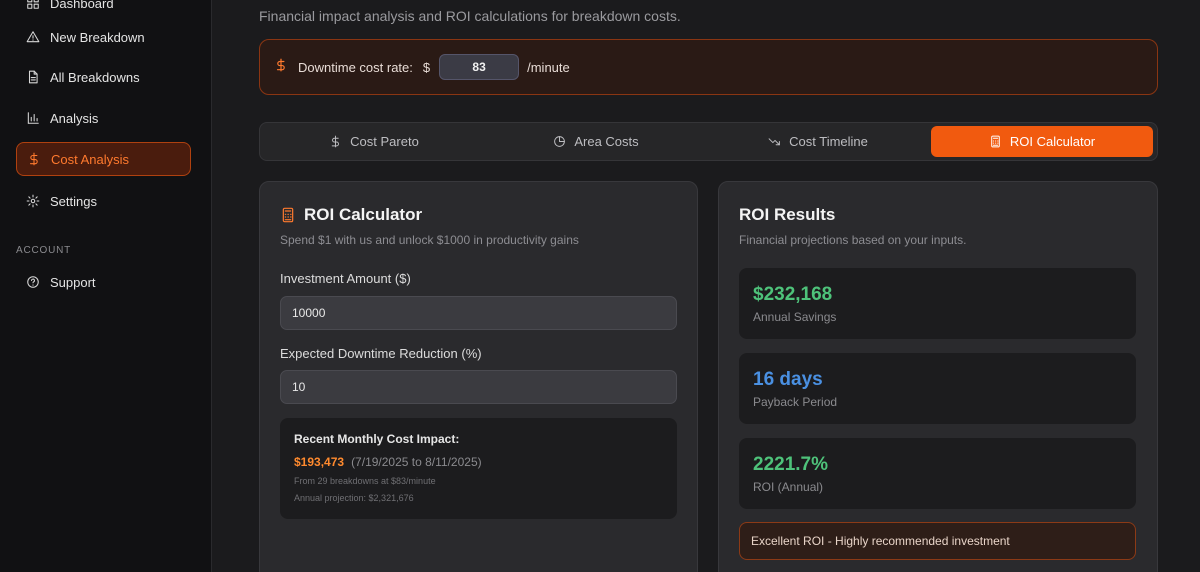 This screenshot has height=572, width=1200. I want to click on impact-range: (7/19/2025 to 8/11/2025), so click(416, 462).